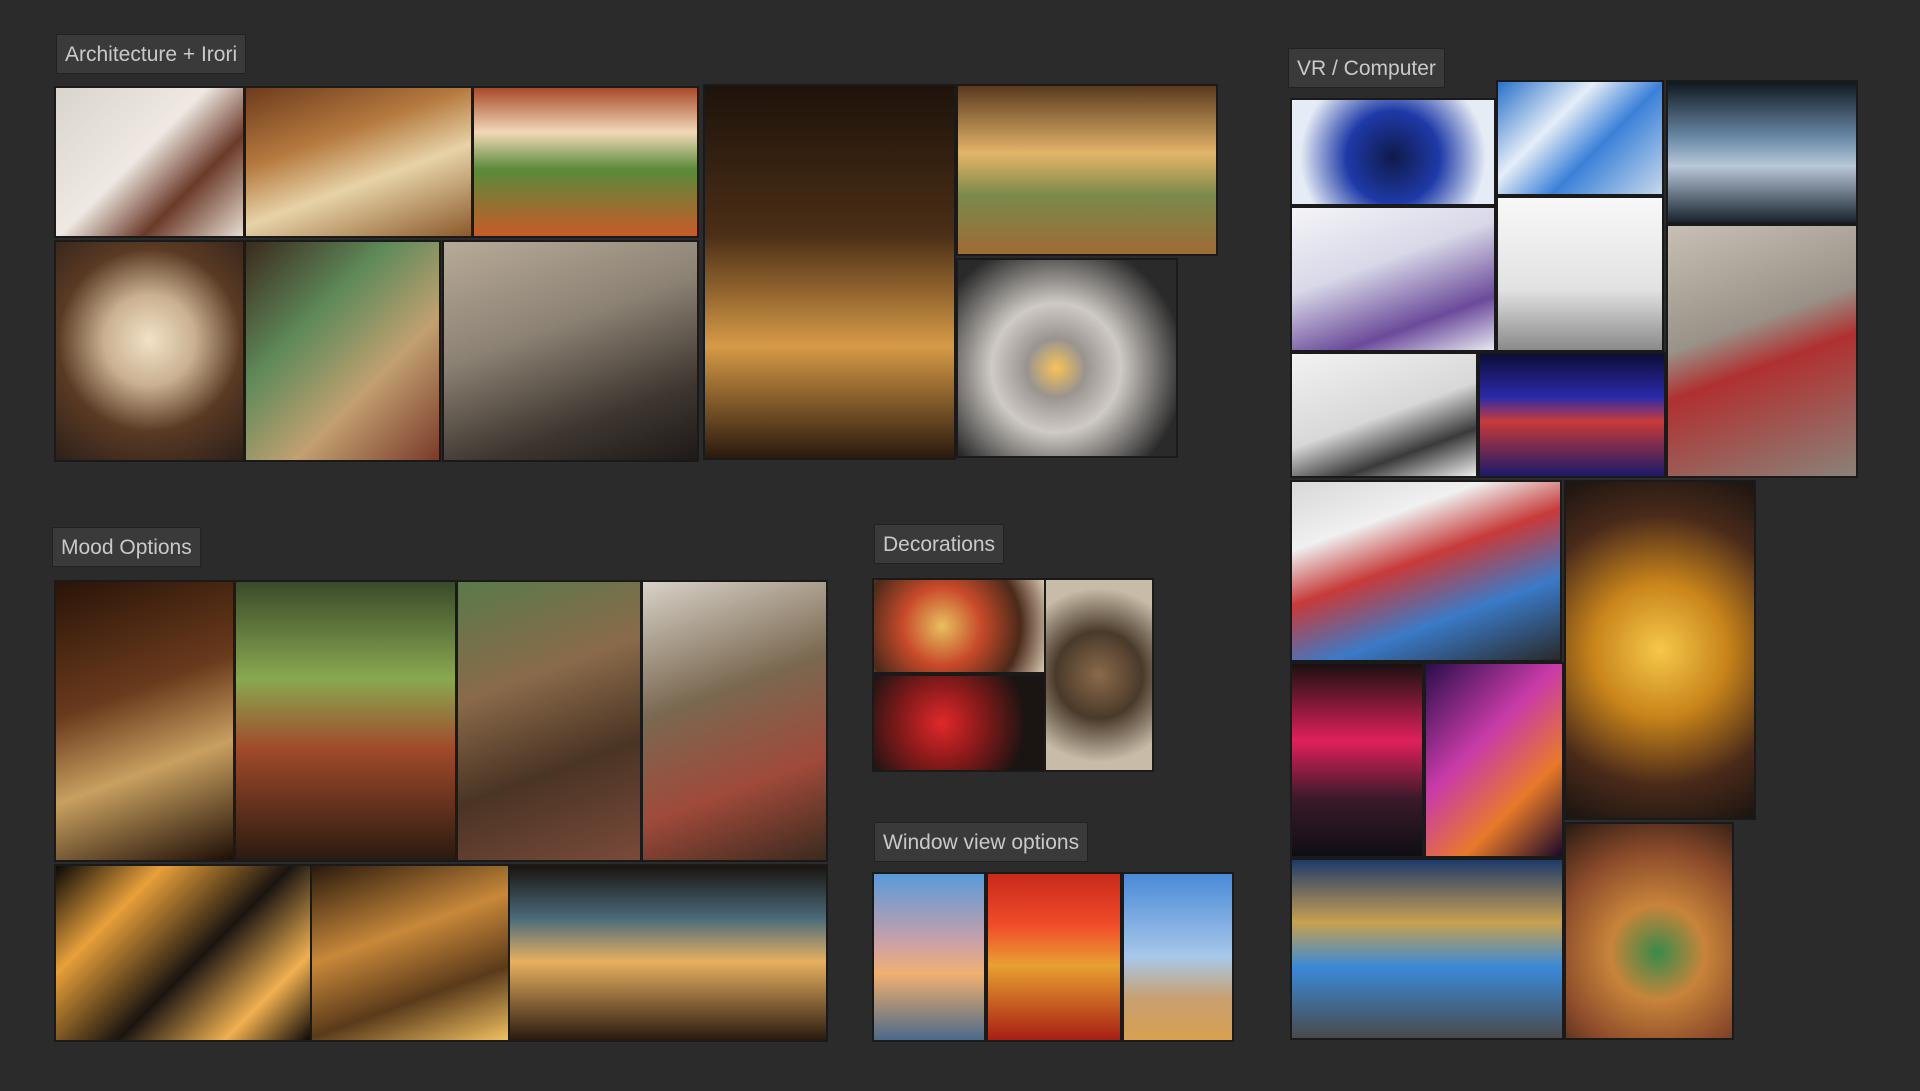  I want to click on group-label-vr-computer: VR / Computer, so click(1366, 68).